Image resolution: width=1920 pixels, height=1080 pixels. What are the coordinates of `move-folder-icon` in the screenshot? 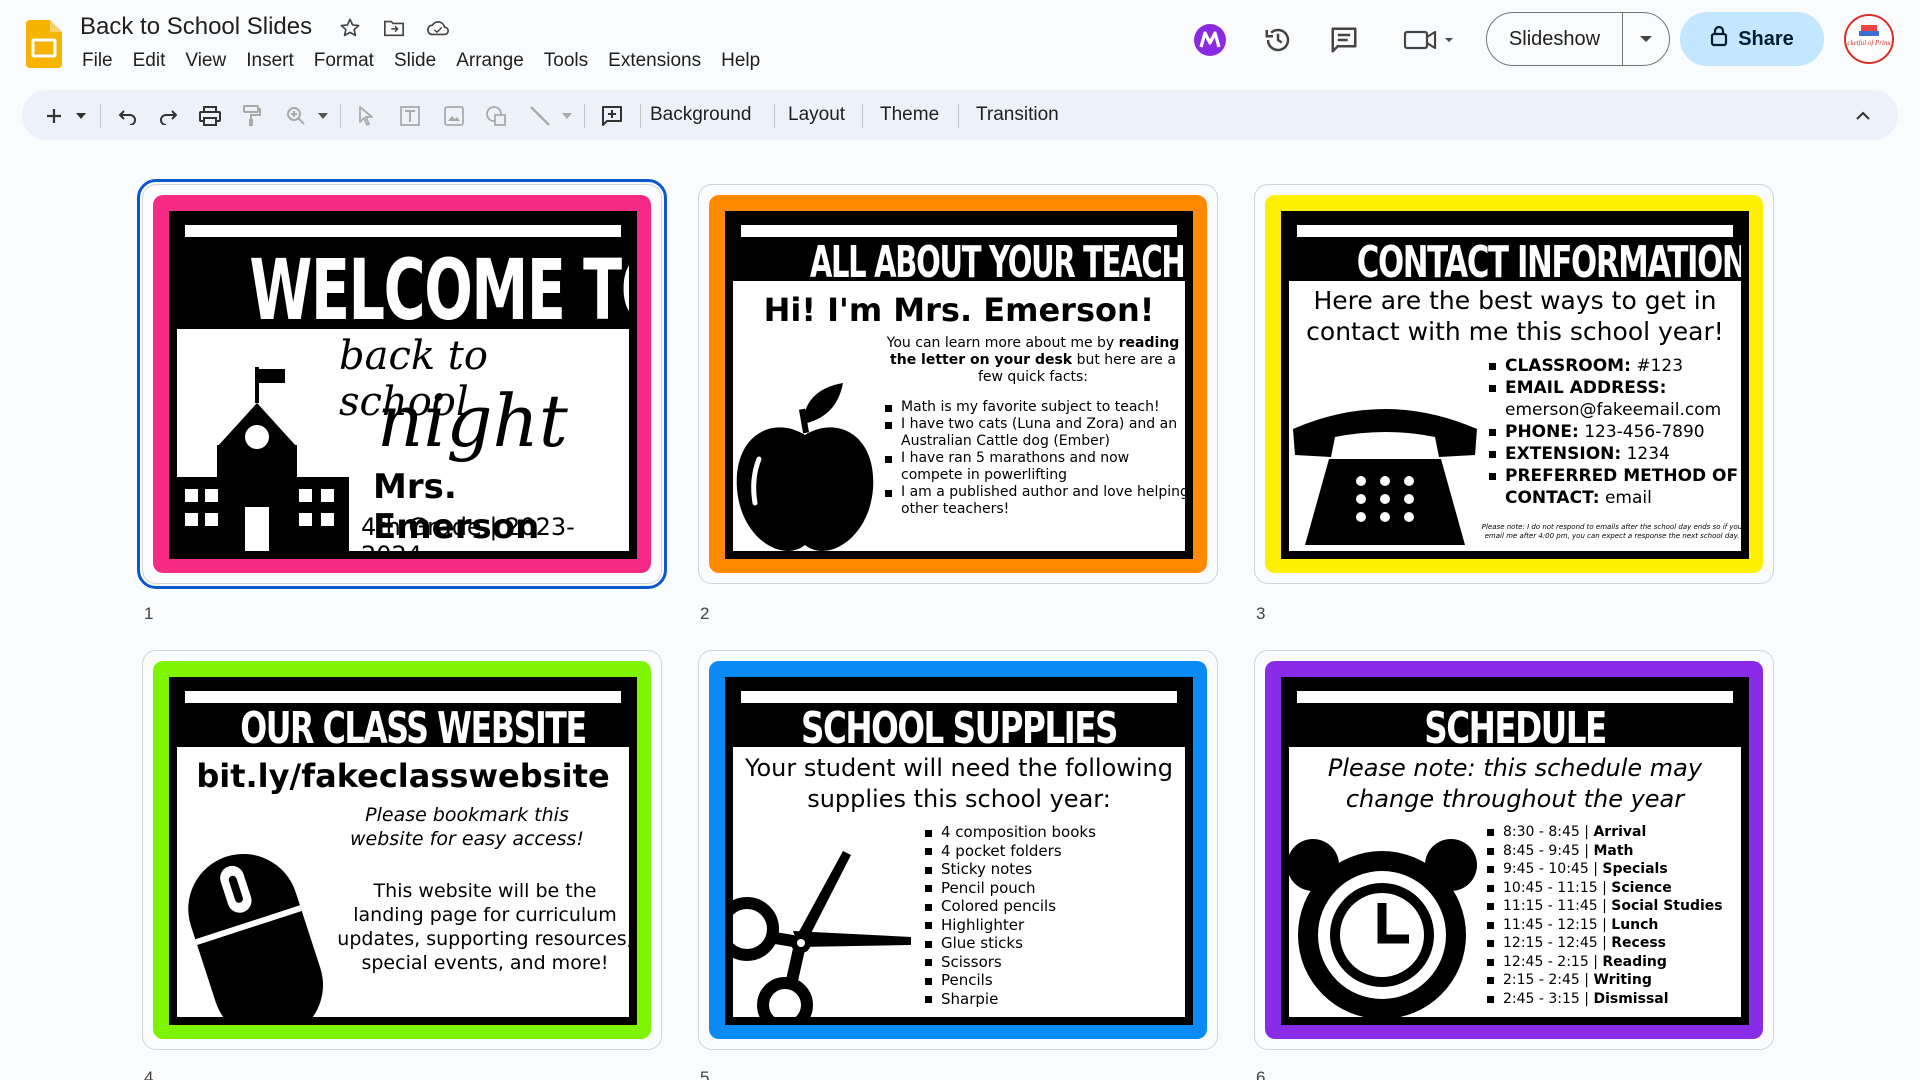 It's located at (394, 28).